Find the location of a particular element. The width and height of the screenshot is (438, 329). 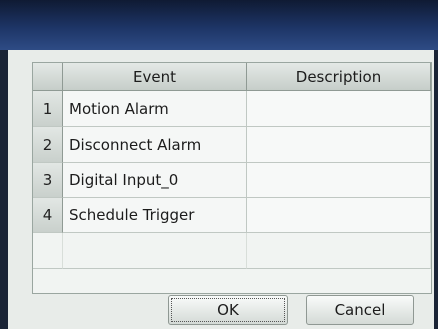

event-cell: Motion Alarm is located at coordinates (155, 109).